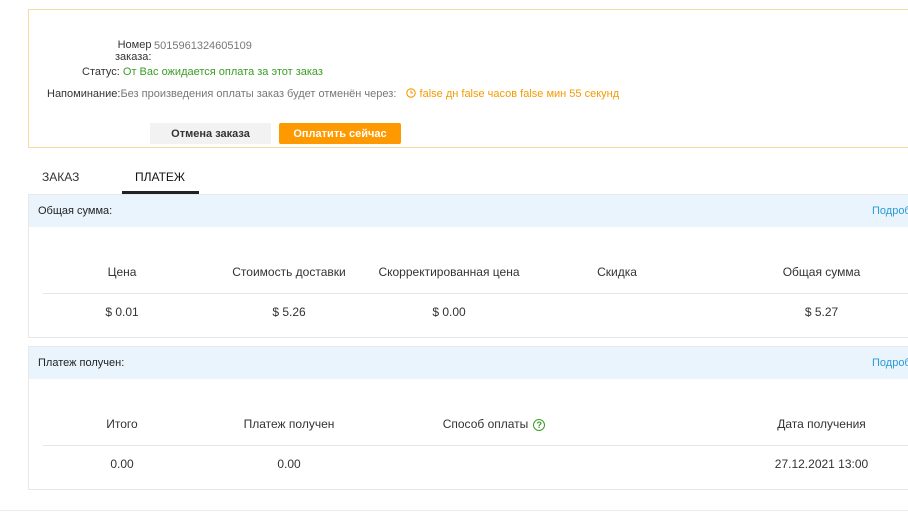 The height and width of the screenshot is (514, 908). Describe the element at coordinates (210, 133) in the screenshot. I see `cancel-order-button: Отмена заказа` at that location.